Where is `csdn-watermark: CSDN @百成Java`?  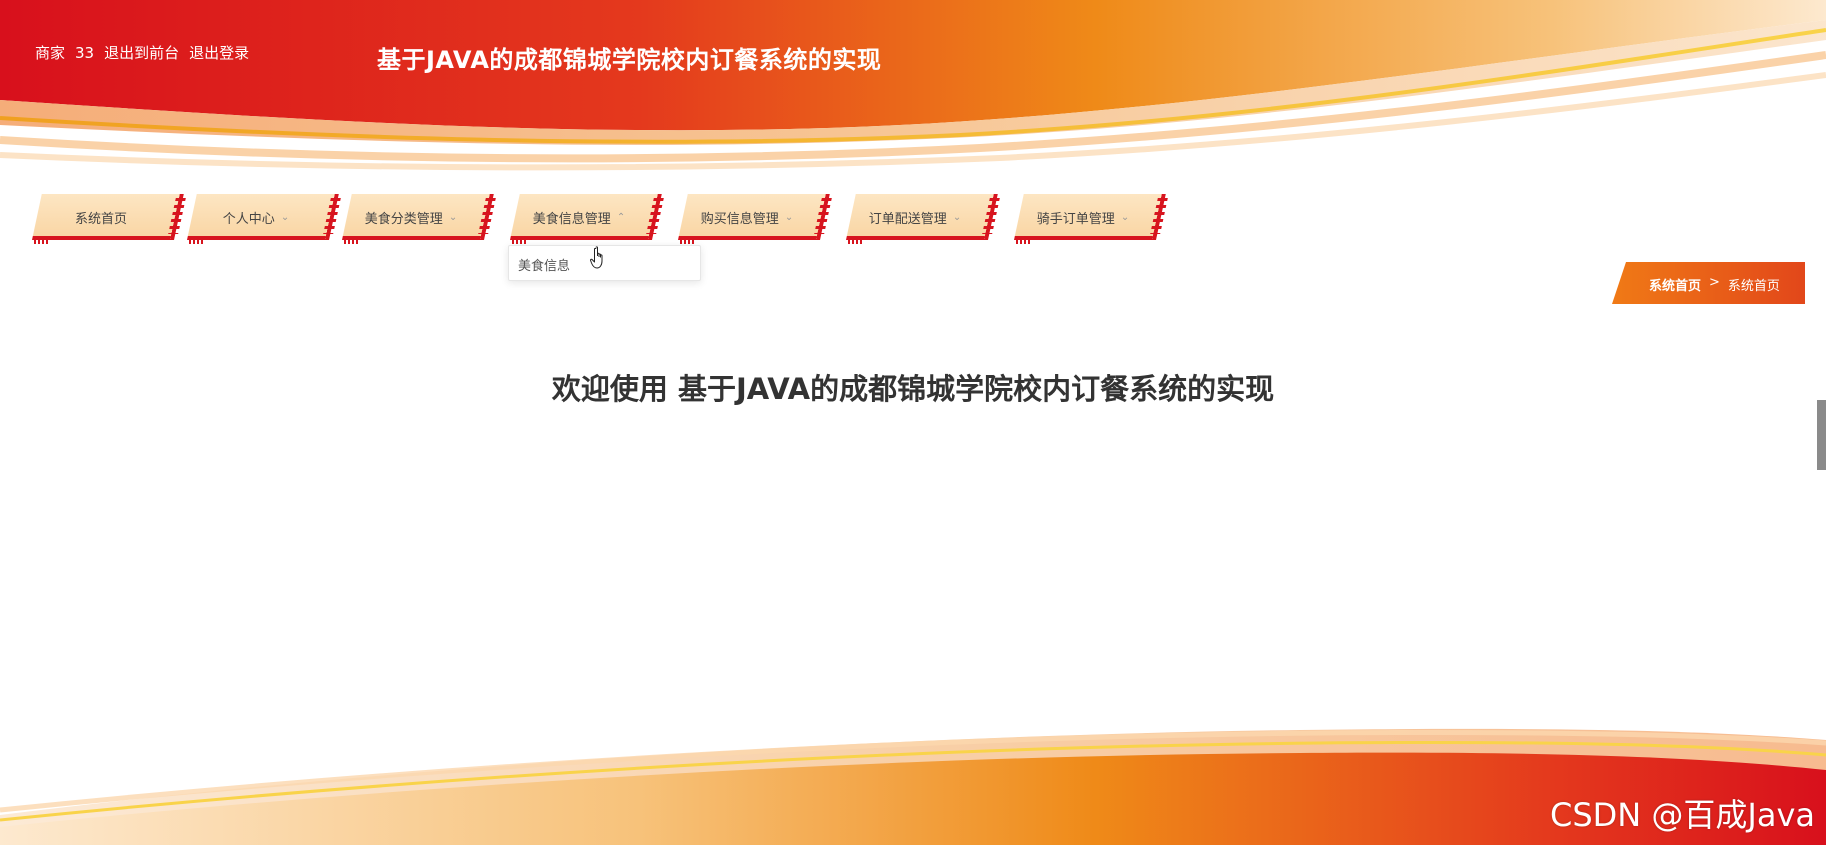 csdn-watermark: CSDN @百成Java is located at coordinates (1683, 815).